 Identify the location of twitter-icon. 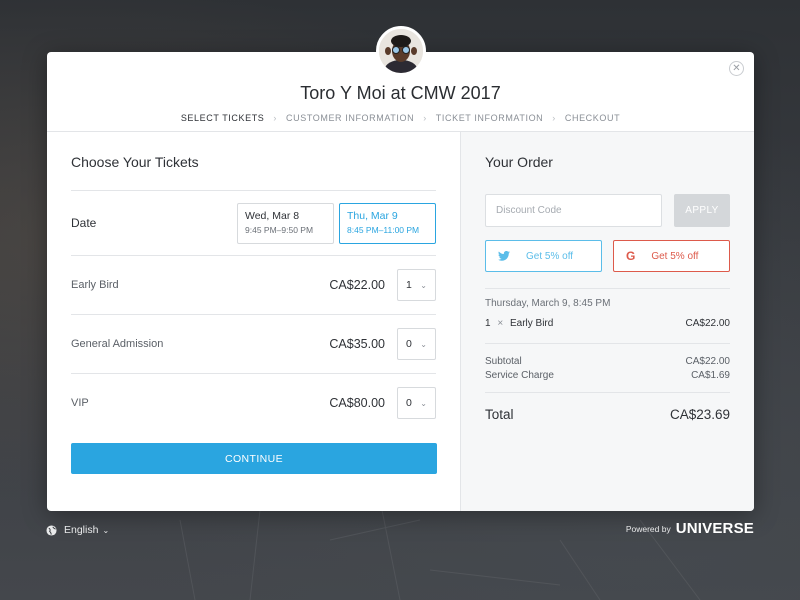
(504, 256).